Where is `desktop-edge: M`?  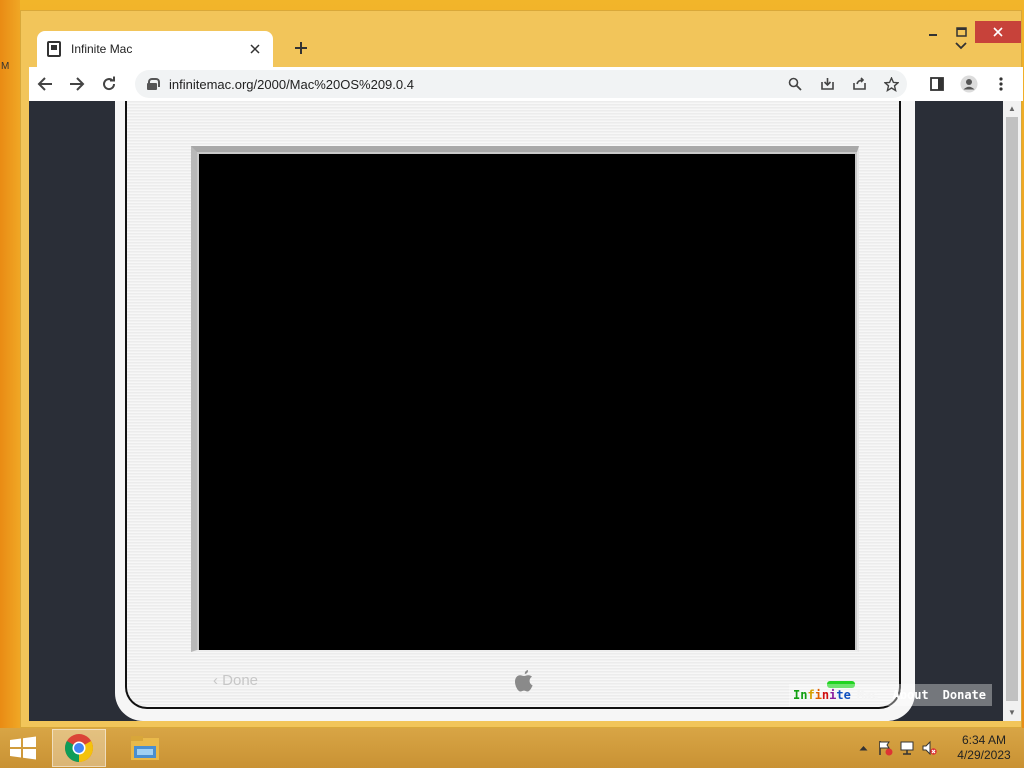
desktop-edge: M is located at coordinates (10, 364).